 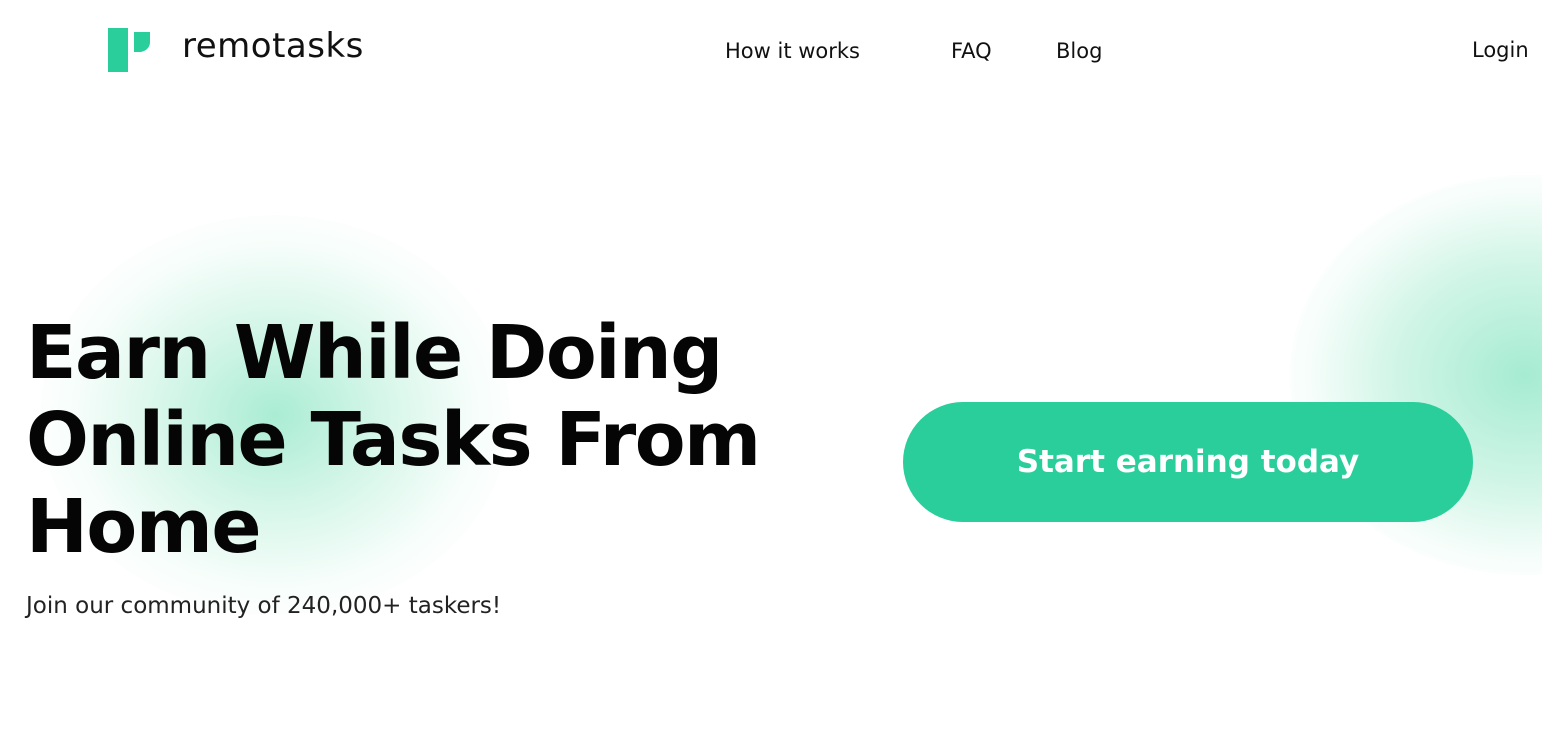 I want to click on brand-name: remotasks, so click(x=273, y=46).